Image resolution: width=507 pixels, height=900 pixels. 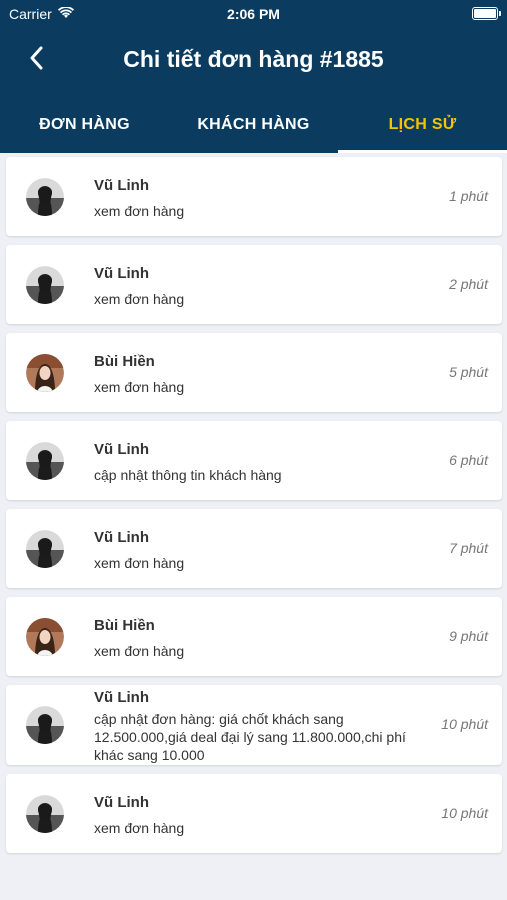 I want to click on history-item: Bùi Hiền xem đơn hàng 5 phút, so click(x=254, y=372).